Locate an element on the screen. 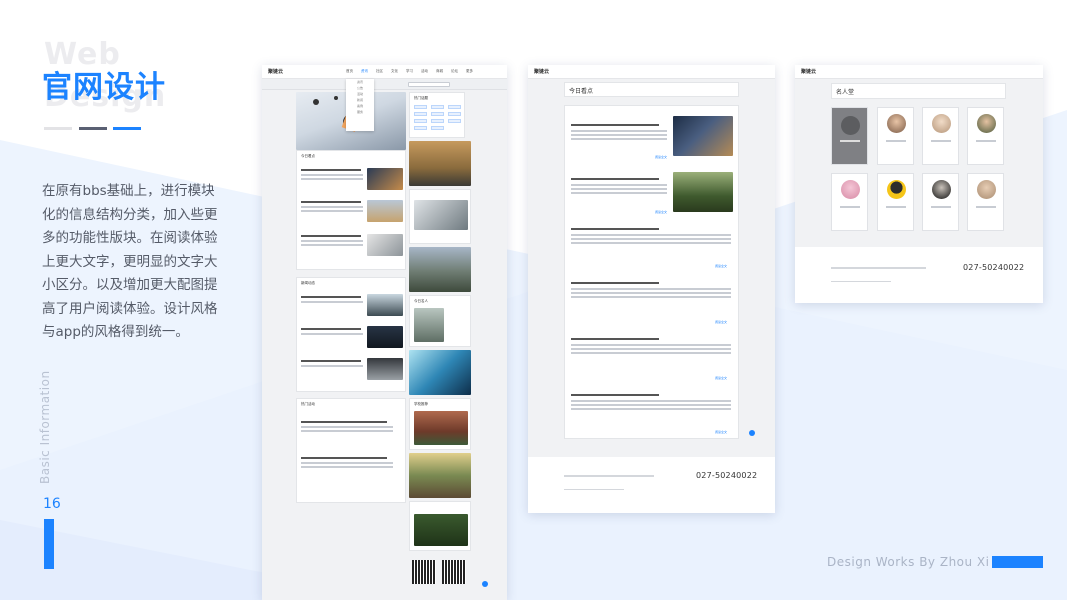 This screenshot has height=600, width=1067. mock-school-card: 学校推荐 is located at coordinates (440, 424).